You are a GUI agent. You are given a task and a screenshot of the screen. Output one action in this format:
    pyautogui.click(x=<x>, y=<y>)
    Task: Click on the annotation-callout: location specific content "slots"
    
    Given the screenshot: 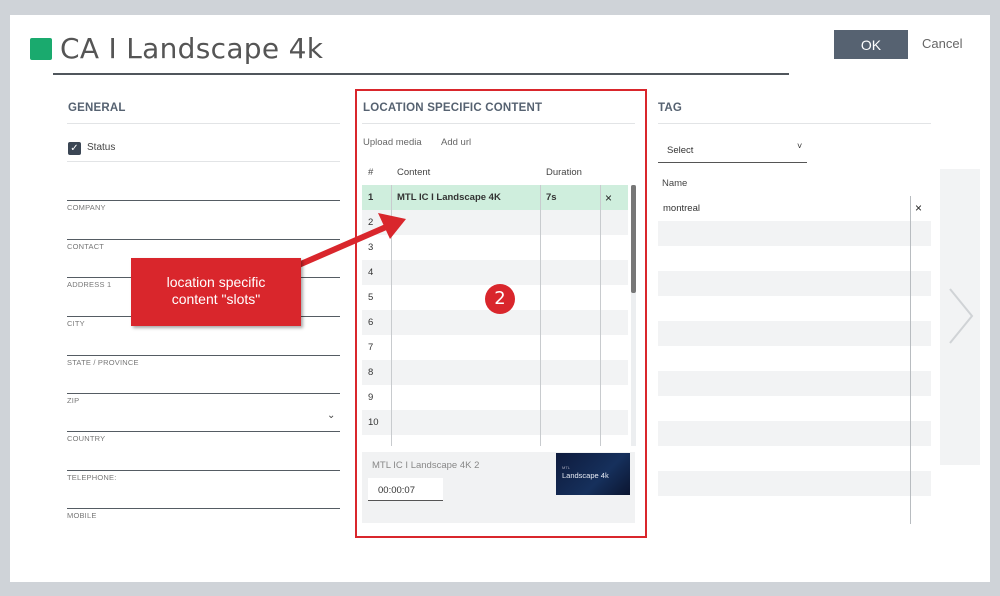 What is the action you would take?
    pyautogui.click(x=216, y=292)
    